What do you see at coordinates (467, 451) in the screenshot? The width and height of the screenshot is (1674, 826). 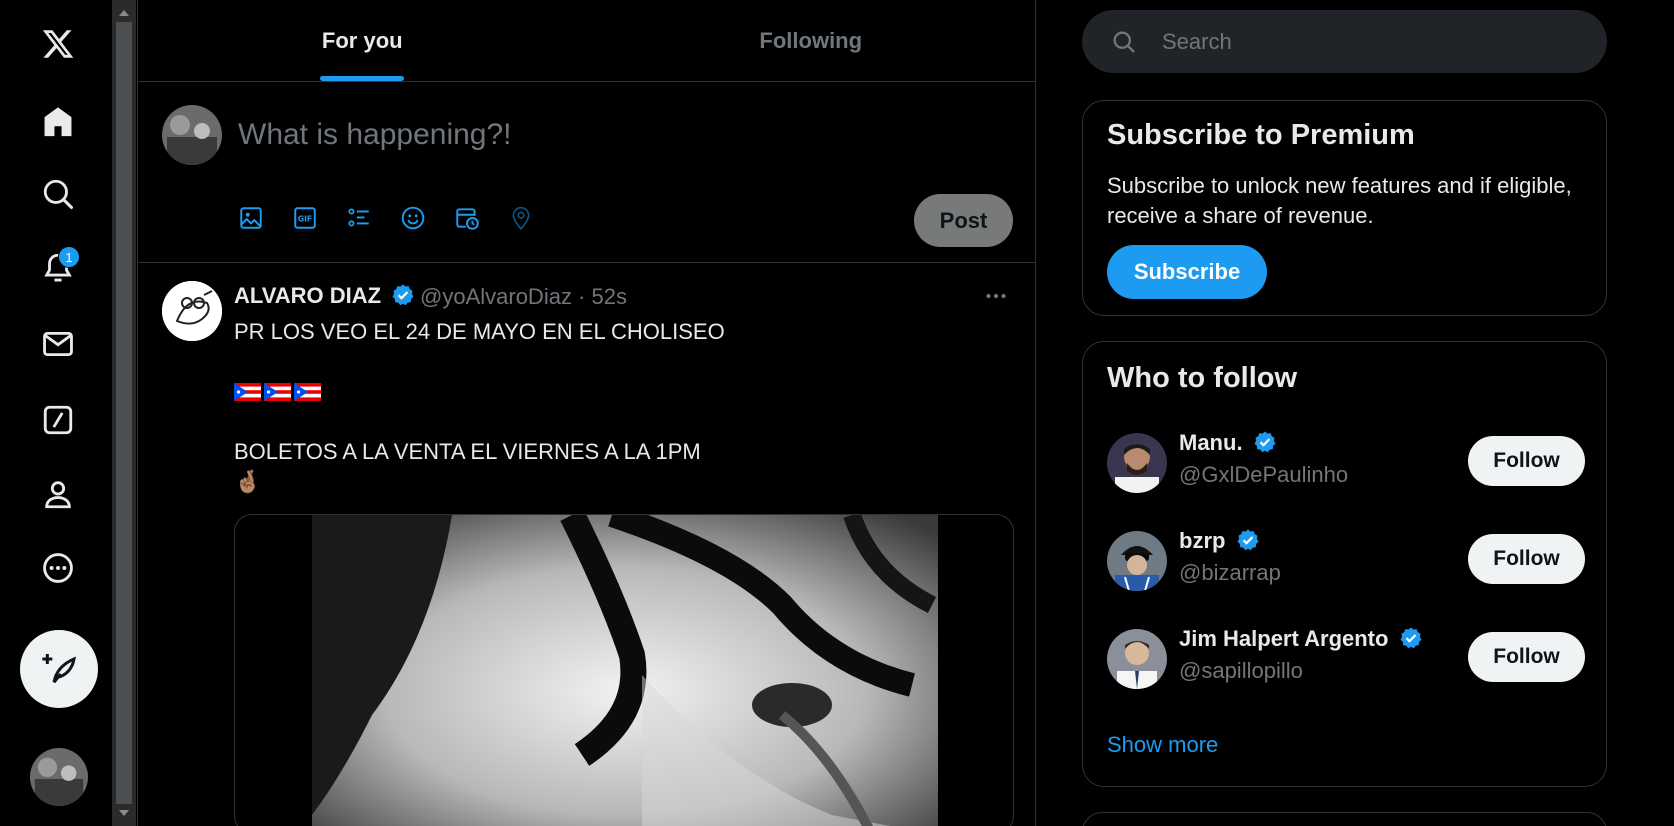 I see `tweet-line: BOLETOS A LA VENTA EL VIERNES A LA 1PM` at bounding box center [467, 451].